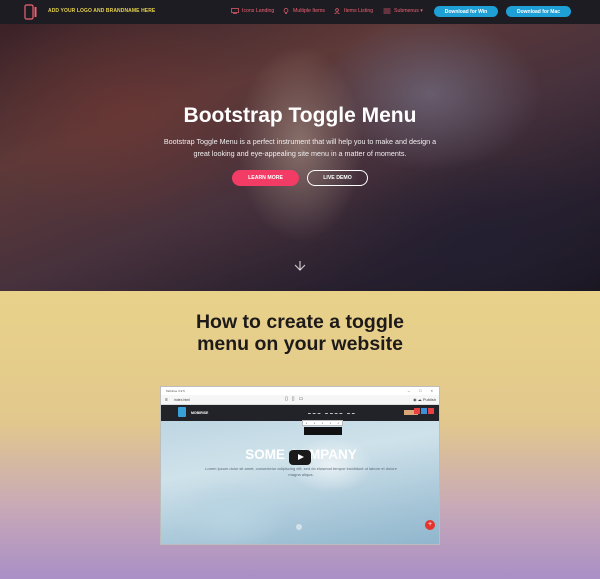 The image size is (600, 579). Describe the element at coordinates (296, 399) in the screenshot. I see `device-preview-icons: ▯▯▭` at that location.